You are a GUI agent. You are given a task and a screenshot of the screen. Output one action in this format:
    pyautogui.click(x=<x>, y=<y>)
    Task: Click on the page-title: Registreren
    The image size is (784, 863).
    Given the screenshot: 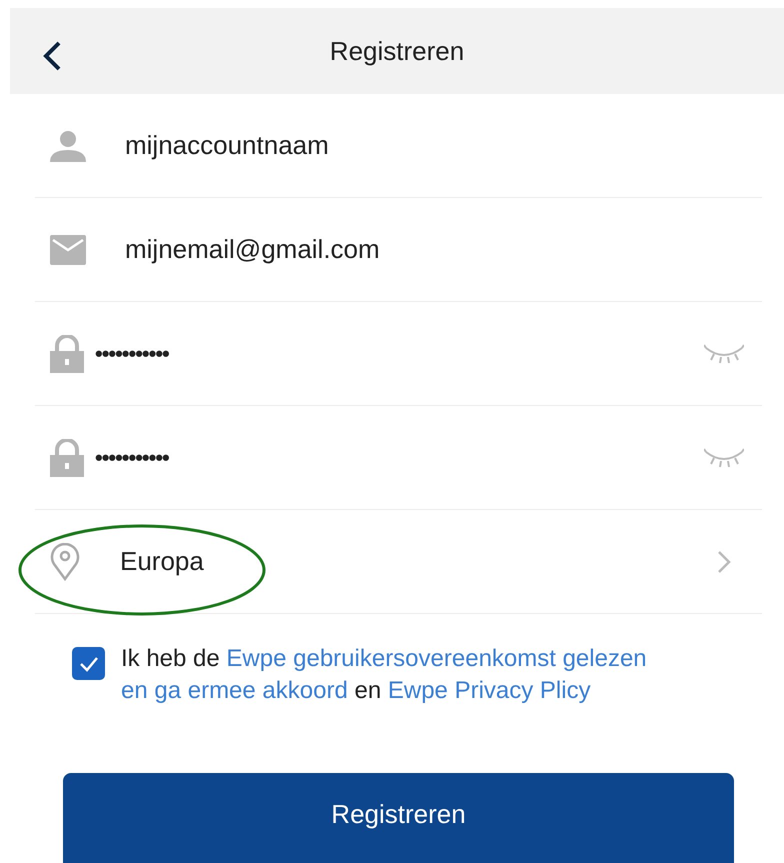 What is the action you would take?
    pyautogui.click(x=397, y=51)
    